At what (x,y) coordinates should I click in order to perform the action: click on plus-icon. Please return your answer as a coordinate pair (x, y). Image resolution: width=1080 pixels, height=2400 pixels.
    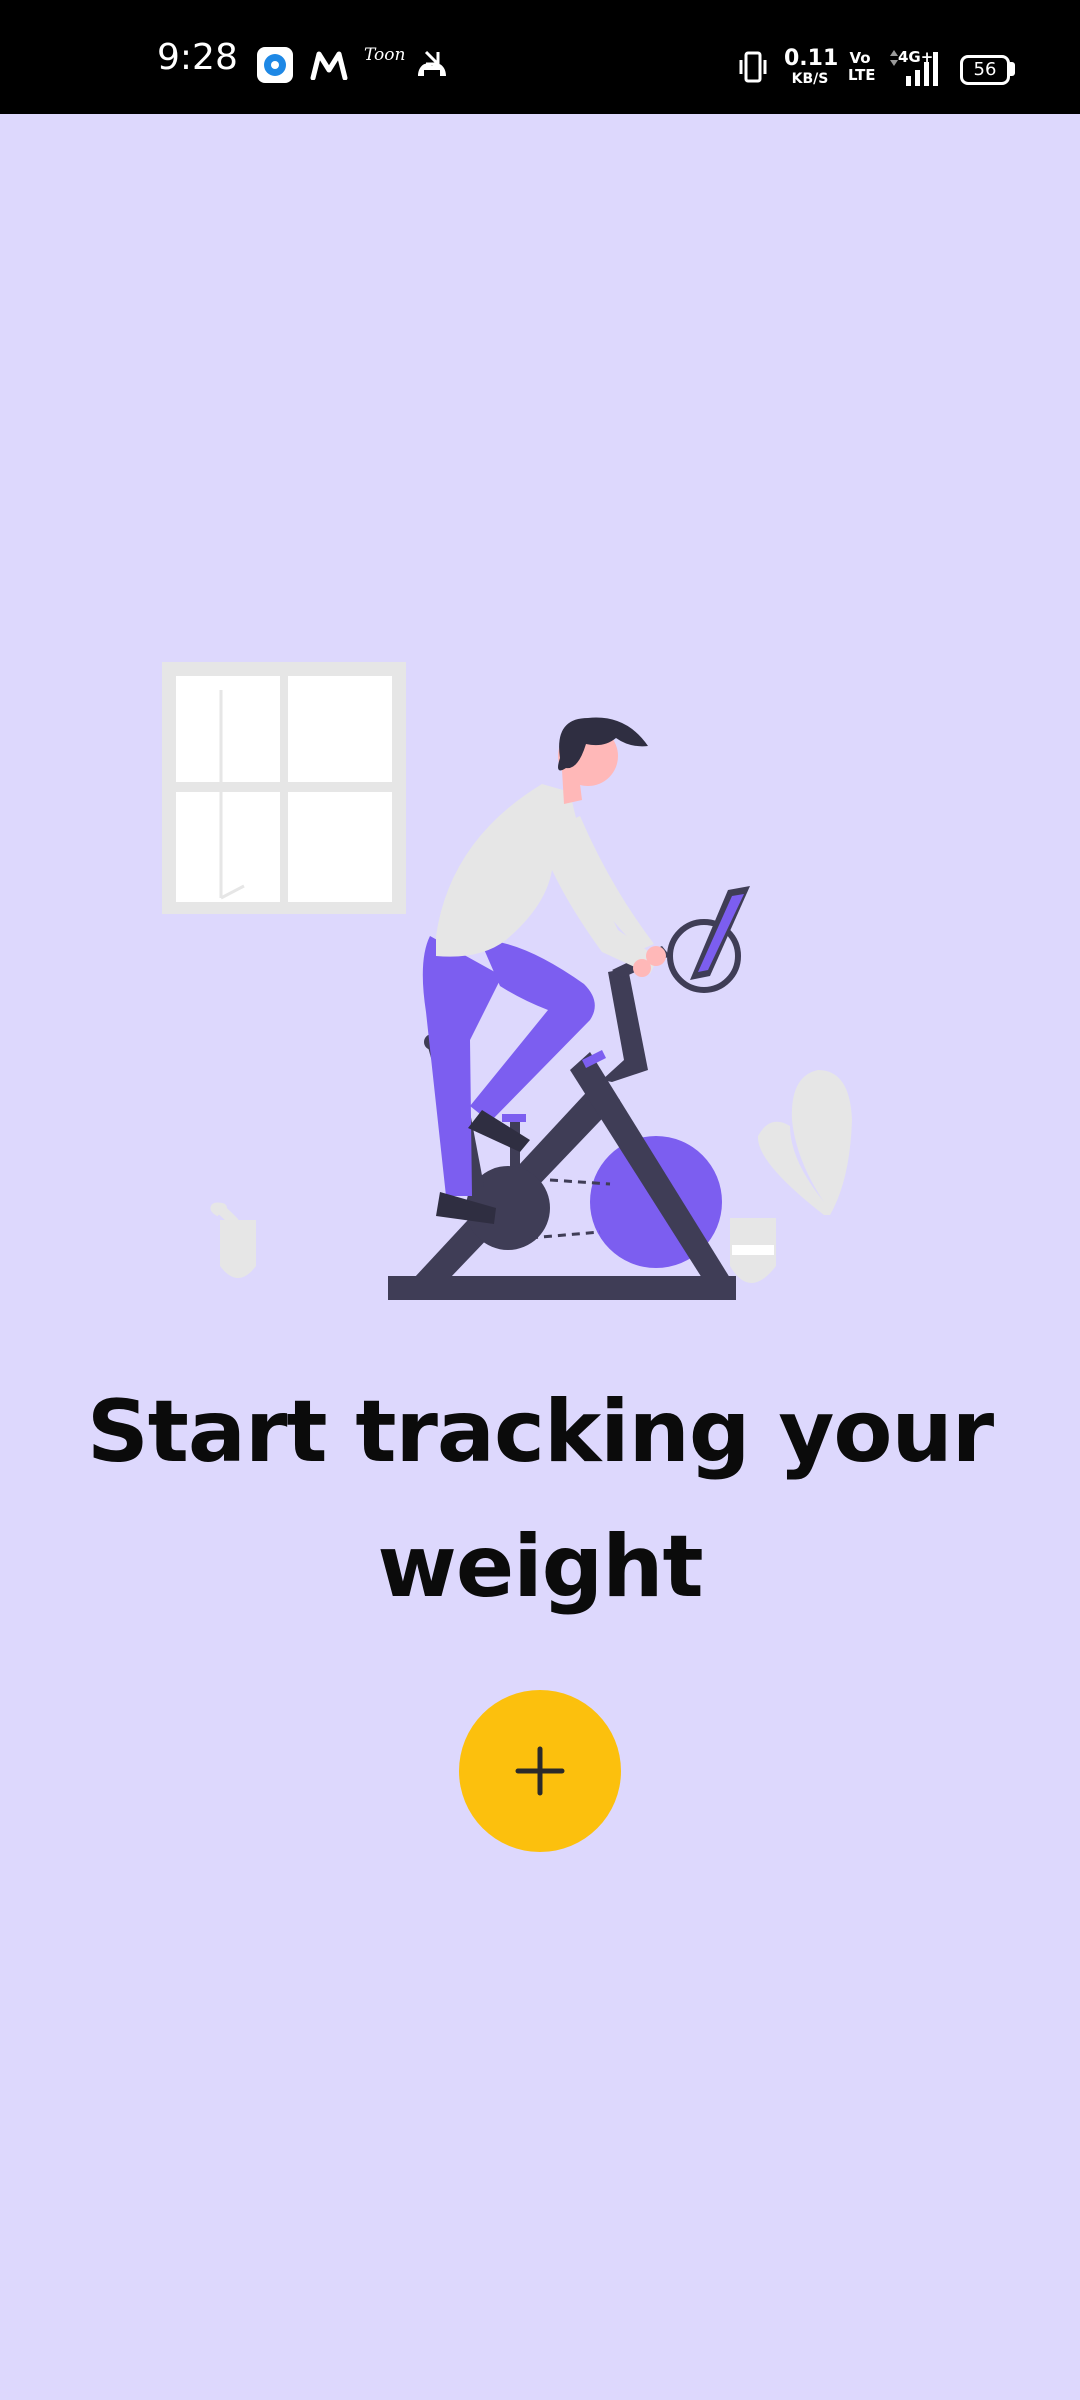
    Looking at the image, I should click on (540, 1771).